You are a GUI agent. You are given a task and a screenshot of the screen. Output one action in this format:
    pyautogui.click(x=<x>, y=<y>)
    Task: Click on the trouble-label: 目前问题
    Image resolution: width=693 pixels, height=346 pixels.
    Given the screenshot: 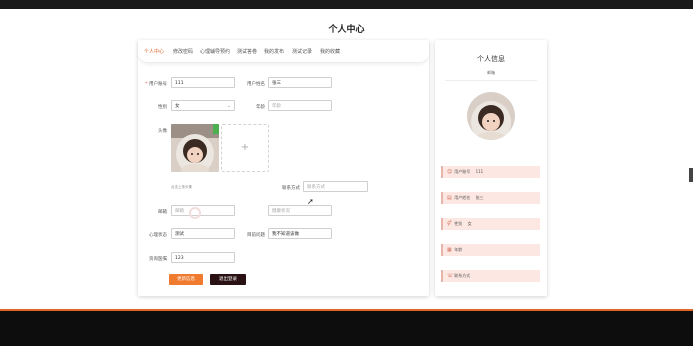 What is the action you would take?
    pyautogui.click(x=256, y=235)
    